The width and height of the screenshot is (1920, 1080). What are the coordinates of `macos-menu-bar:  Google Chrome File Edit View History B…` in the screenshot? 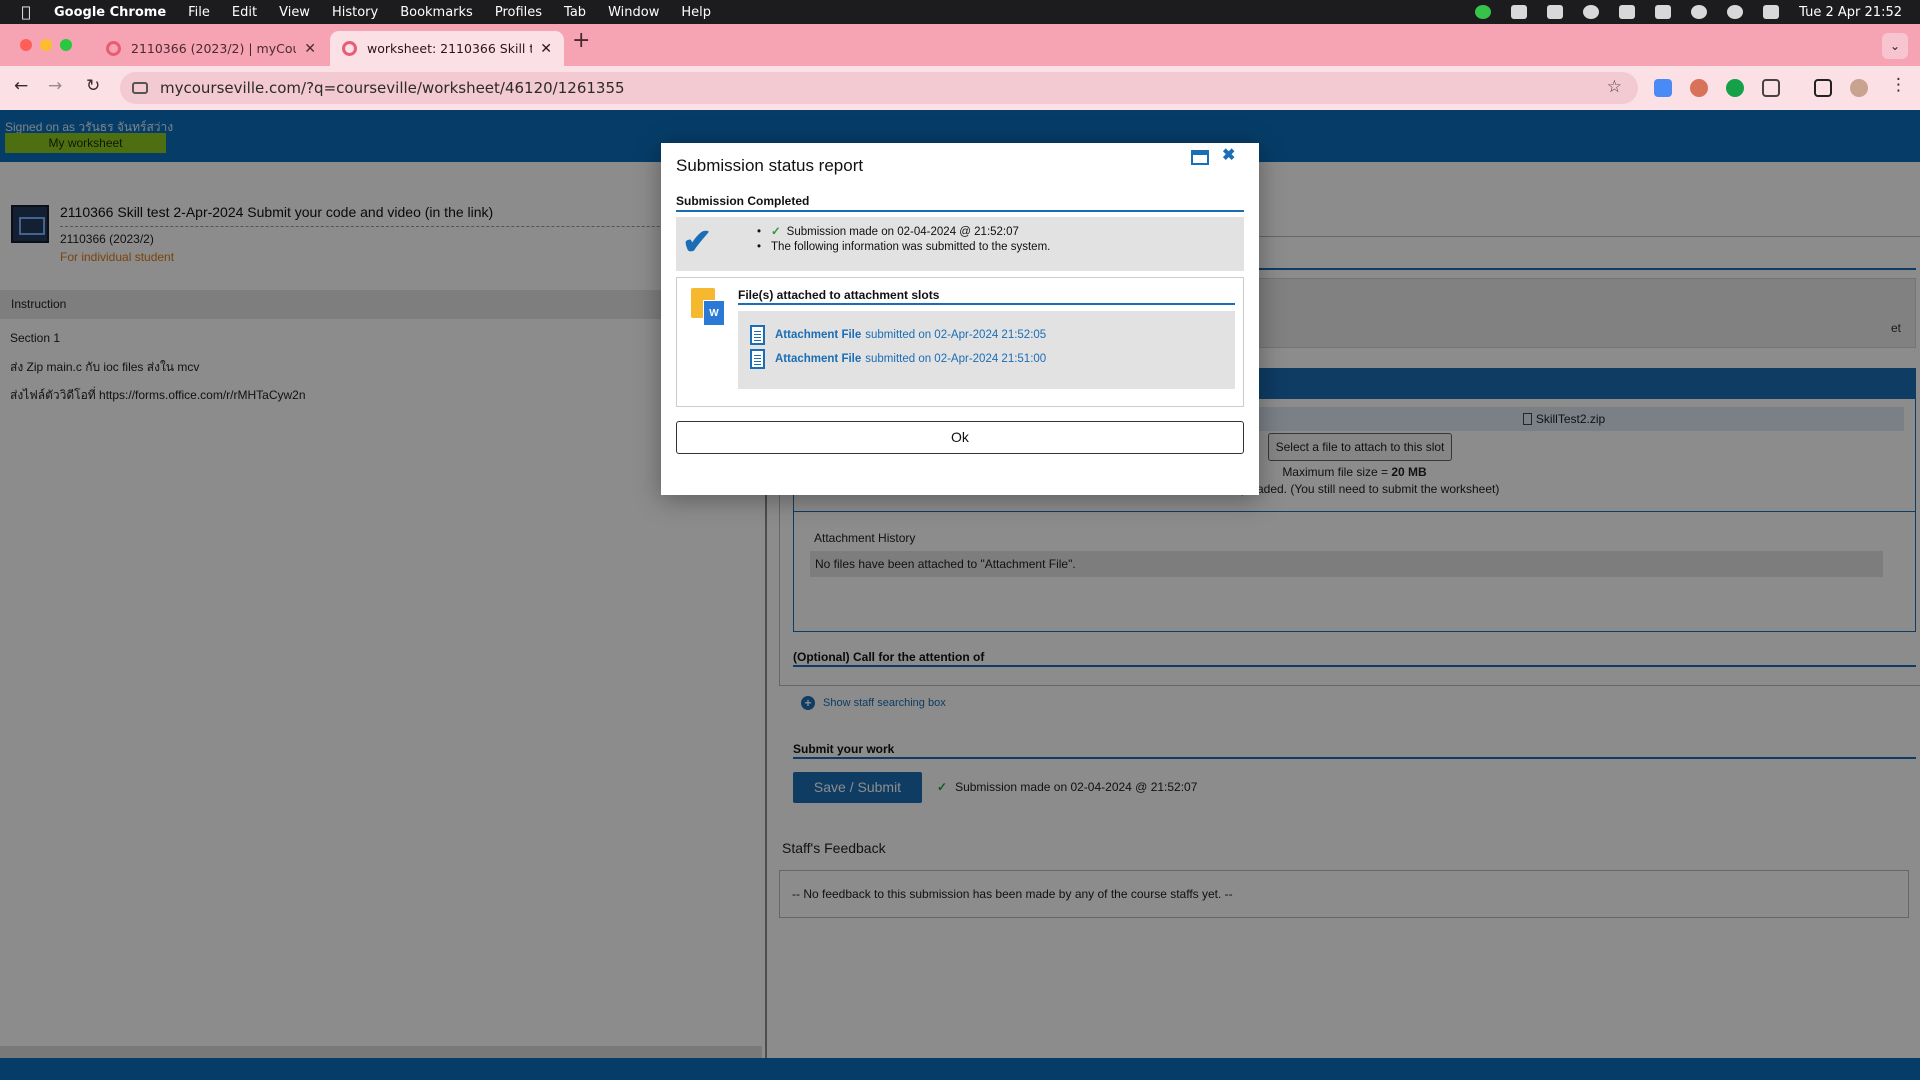 It's located at (960, 12).